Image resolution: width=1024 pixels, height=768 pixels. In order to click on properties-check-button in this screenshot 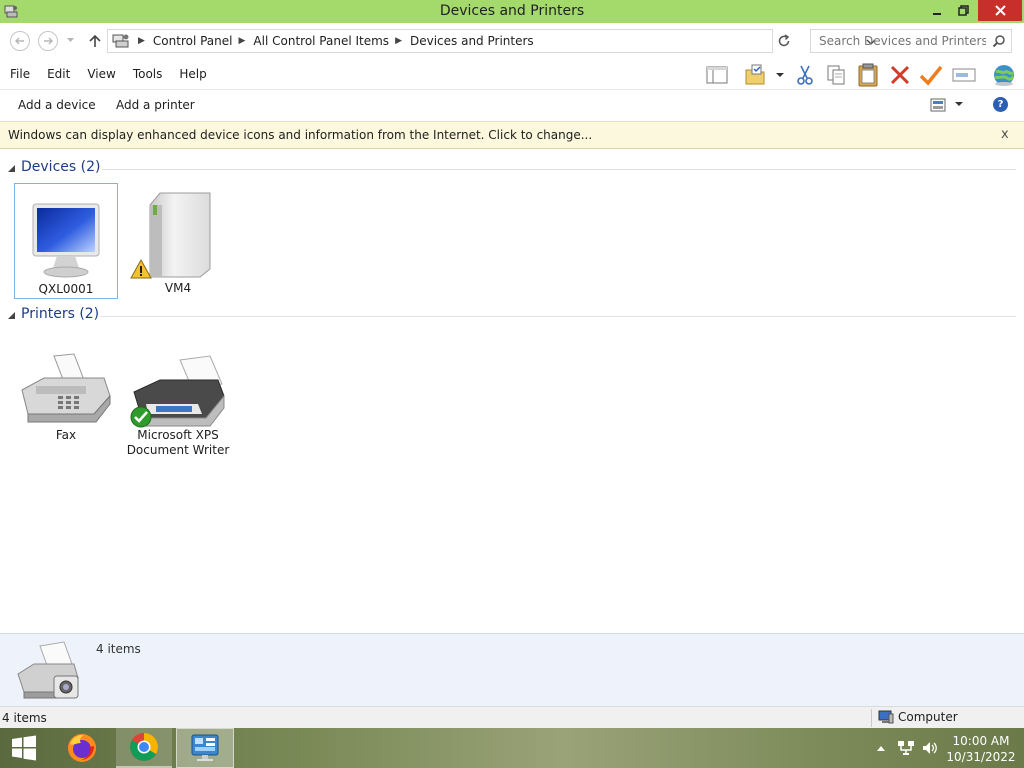, I will do `click(931, 75)`.